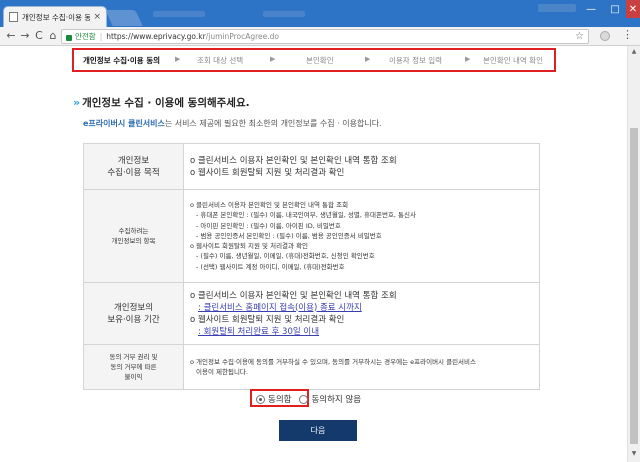 The height and width of the screenshot is (462, 640). What do you see at coordinates (69, 37) in the screenshot?
I see `lock-icon` at bounding box center [69, 37].